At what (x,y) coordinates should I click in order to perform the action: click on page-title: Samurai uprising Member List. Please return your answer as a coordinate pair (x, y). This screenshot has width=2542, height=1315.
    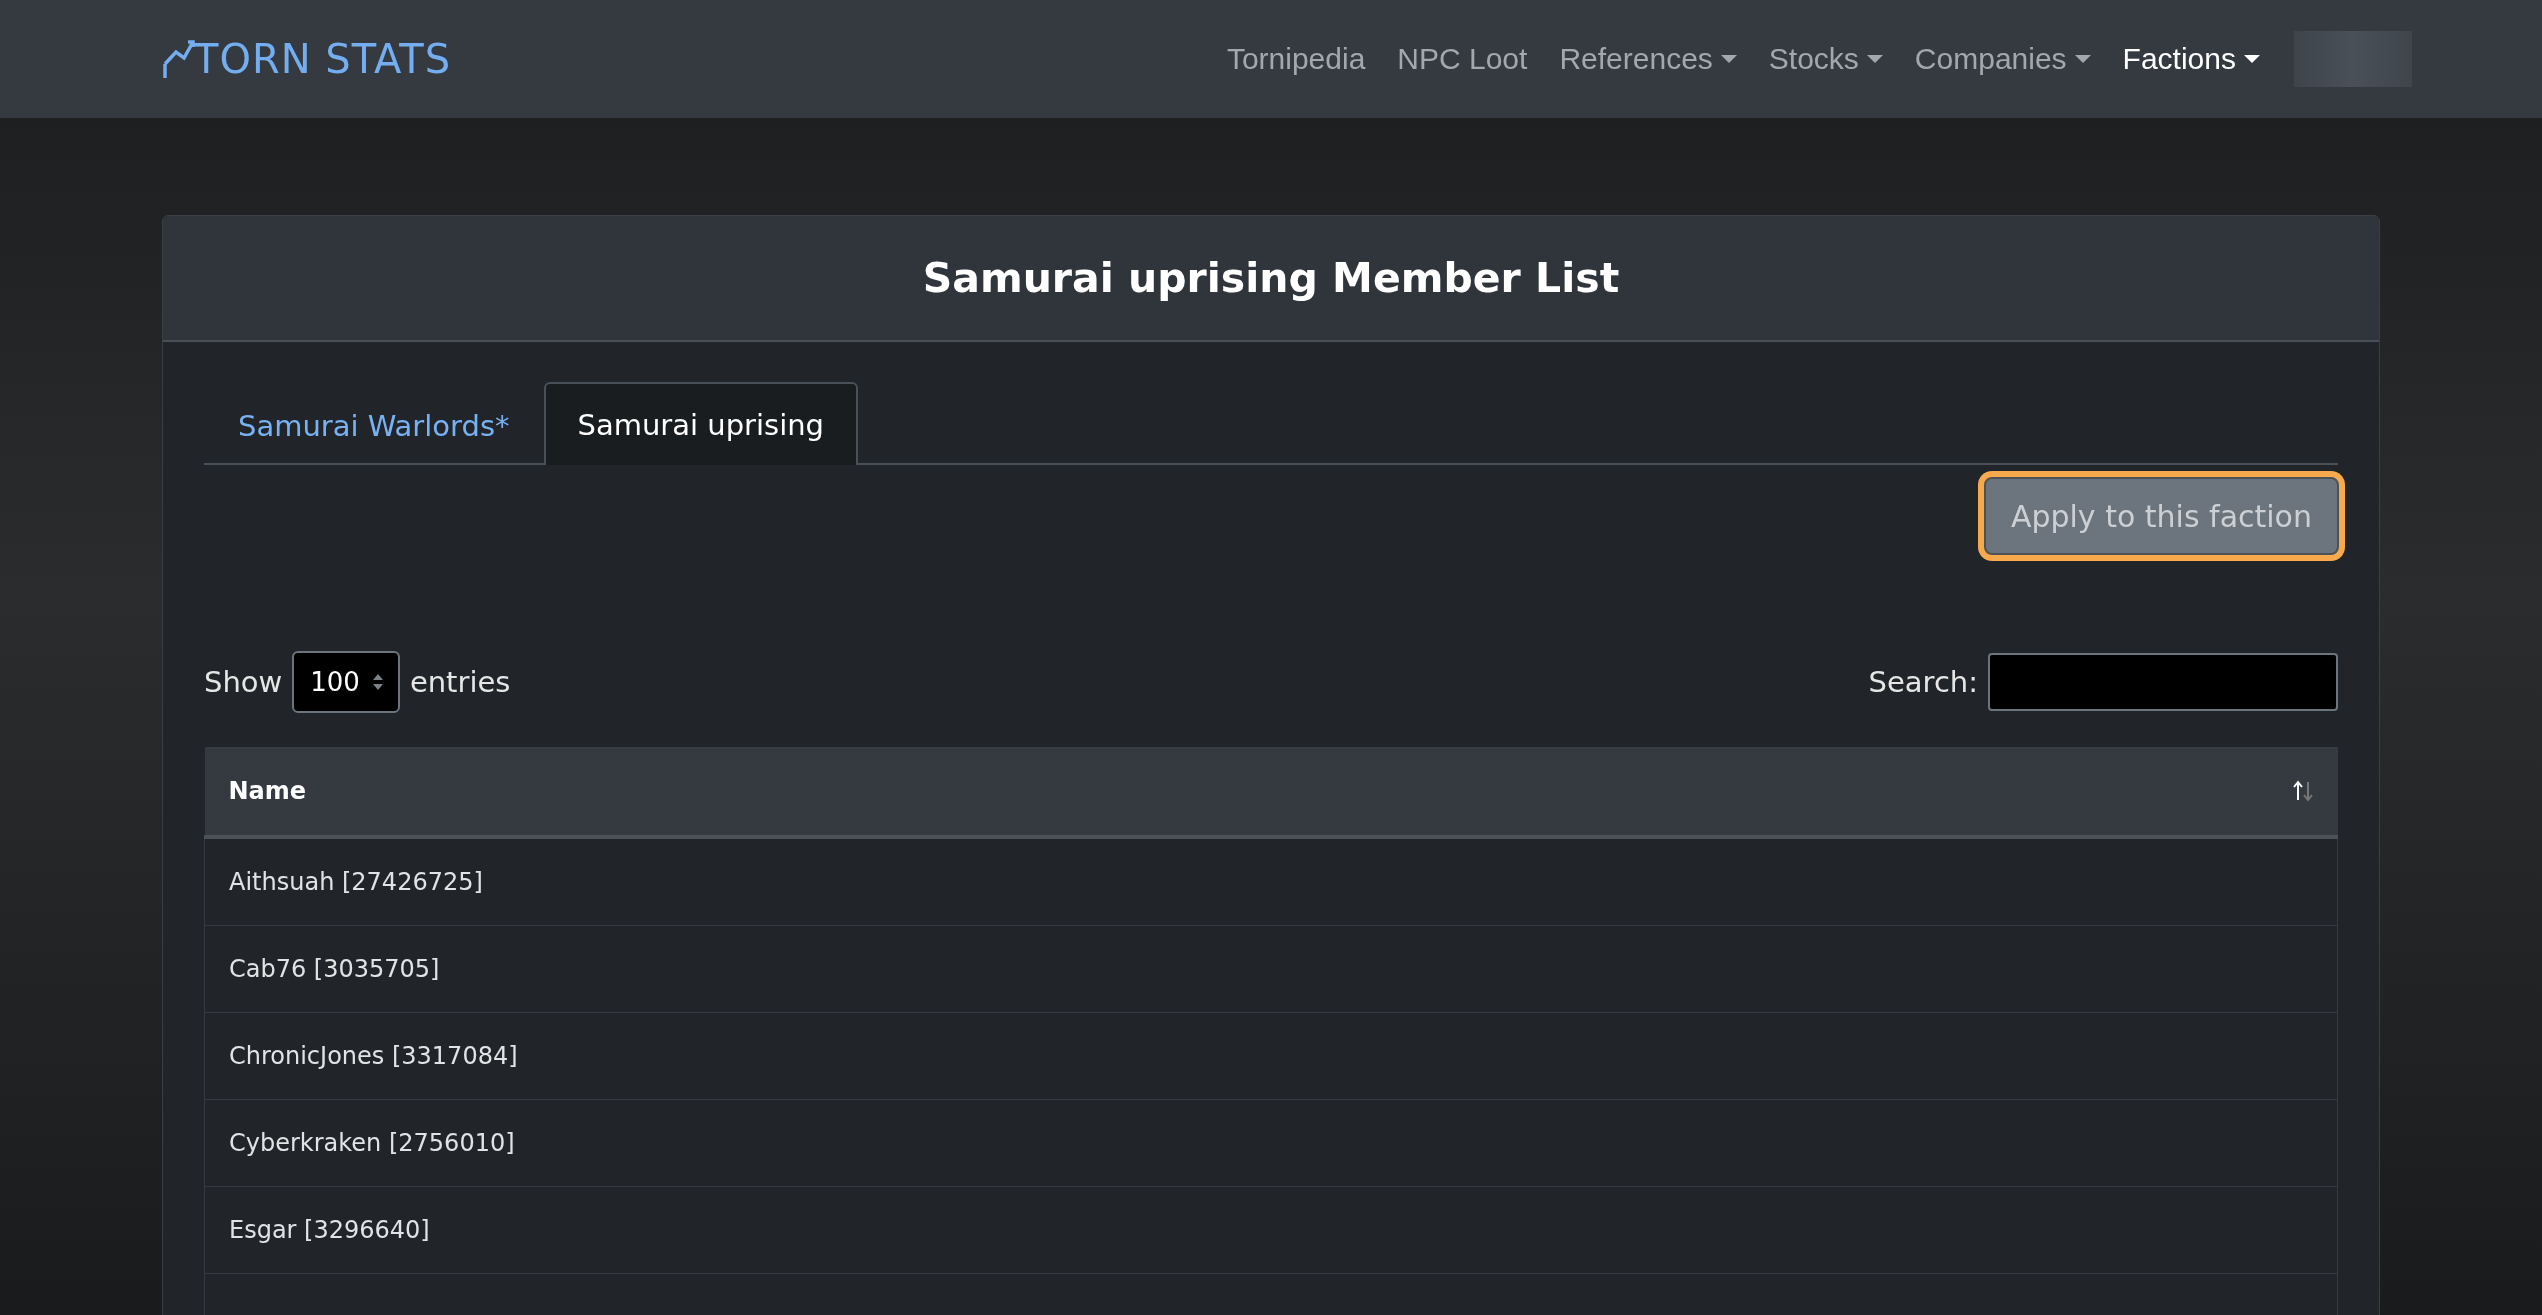
    Looking at the image, I should click on (1271, 278).